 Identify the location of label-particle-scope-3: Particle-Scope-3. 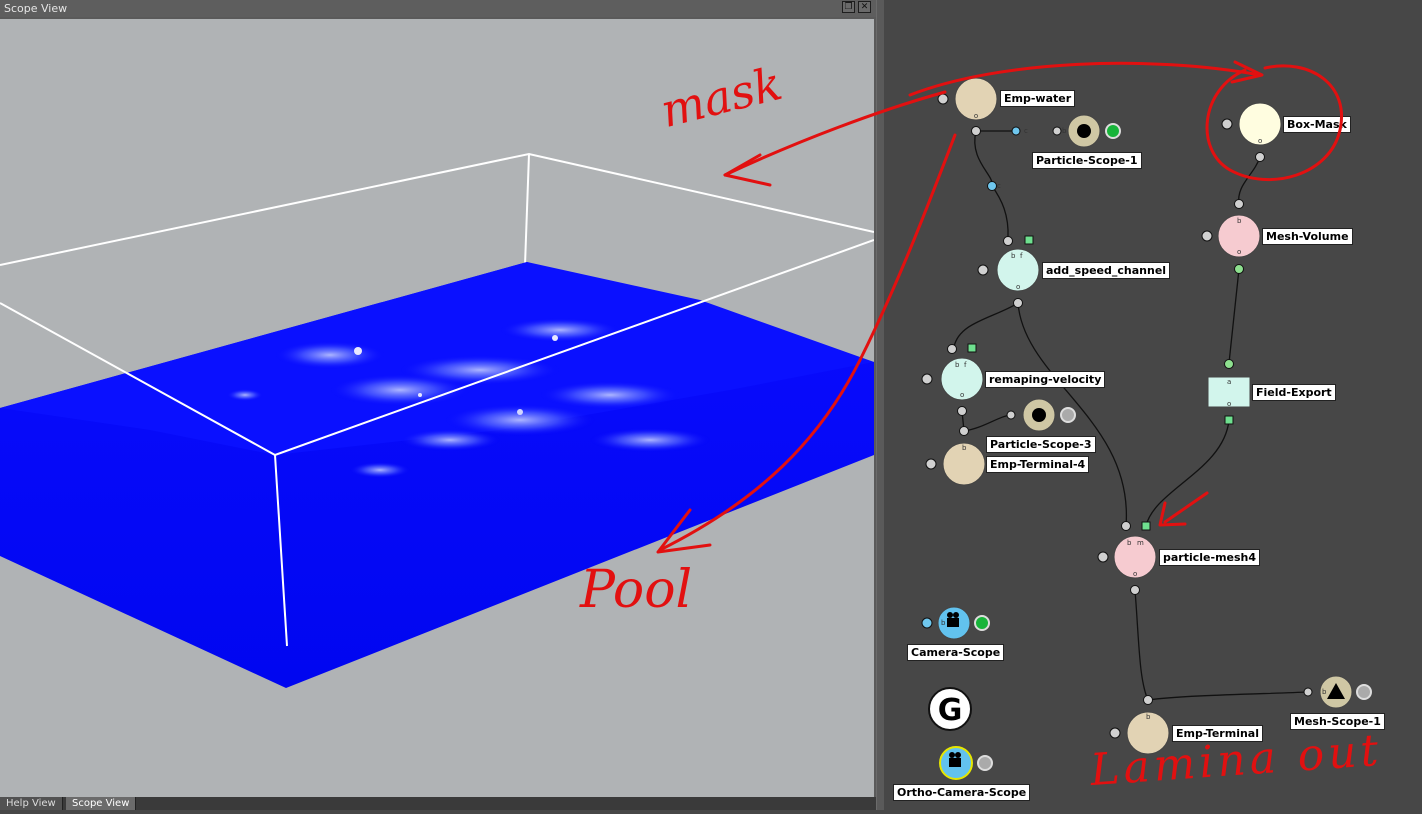
(1041, 444).